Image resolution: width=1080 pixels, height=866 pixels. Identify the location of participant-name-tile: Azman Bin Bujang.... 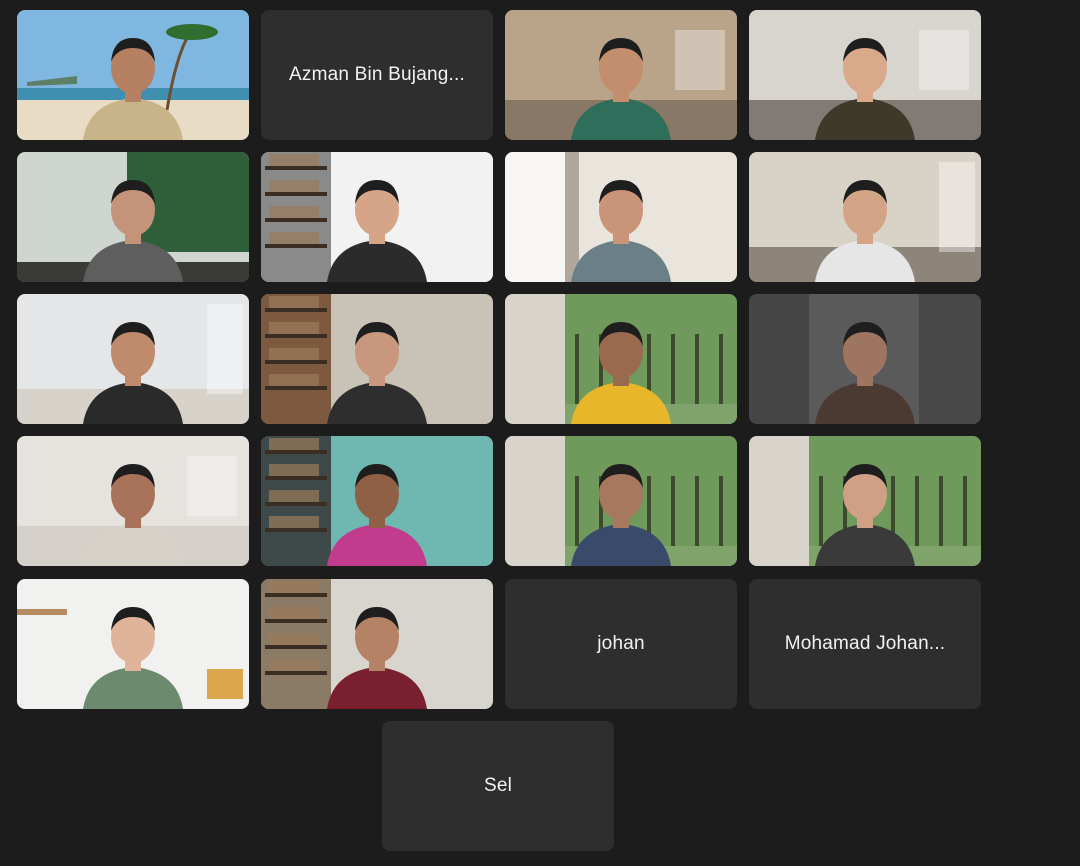
(377, 75).